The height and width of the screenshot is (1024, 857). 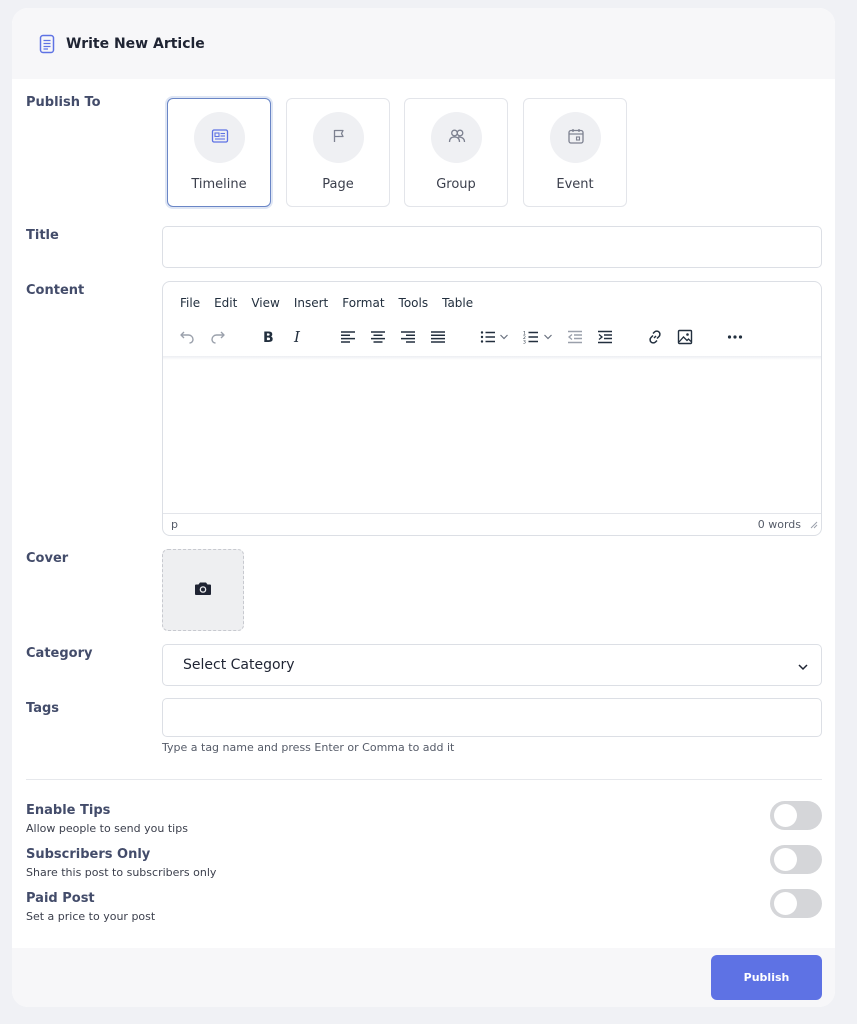 I want to click on image-icon, so click(x=685, y=337).